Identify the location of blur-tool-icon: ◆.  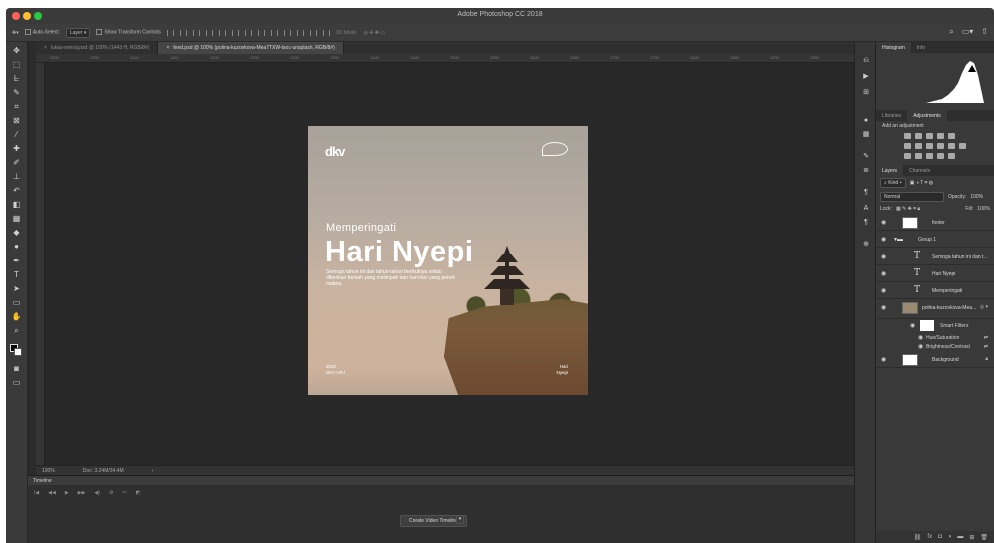
(16, 233).